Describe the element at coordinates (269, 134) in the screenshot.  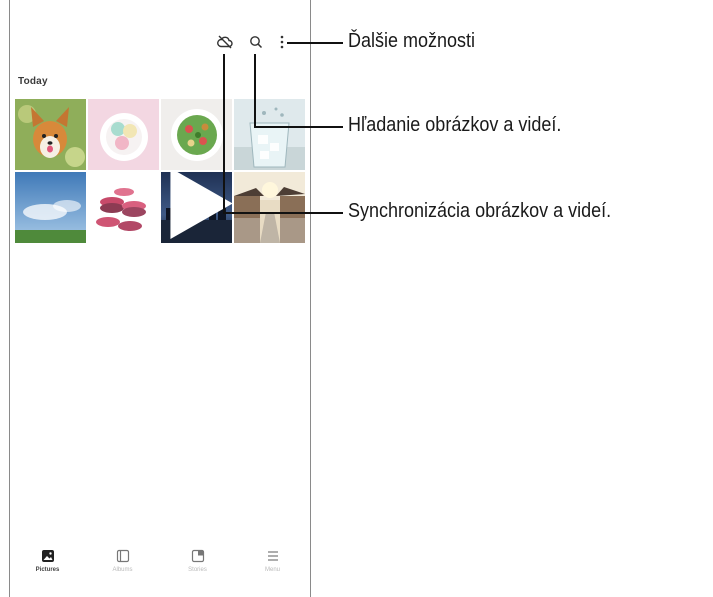
I see `thumbnail-water-glass` at that location.